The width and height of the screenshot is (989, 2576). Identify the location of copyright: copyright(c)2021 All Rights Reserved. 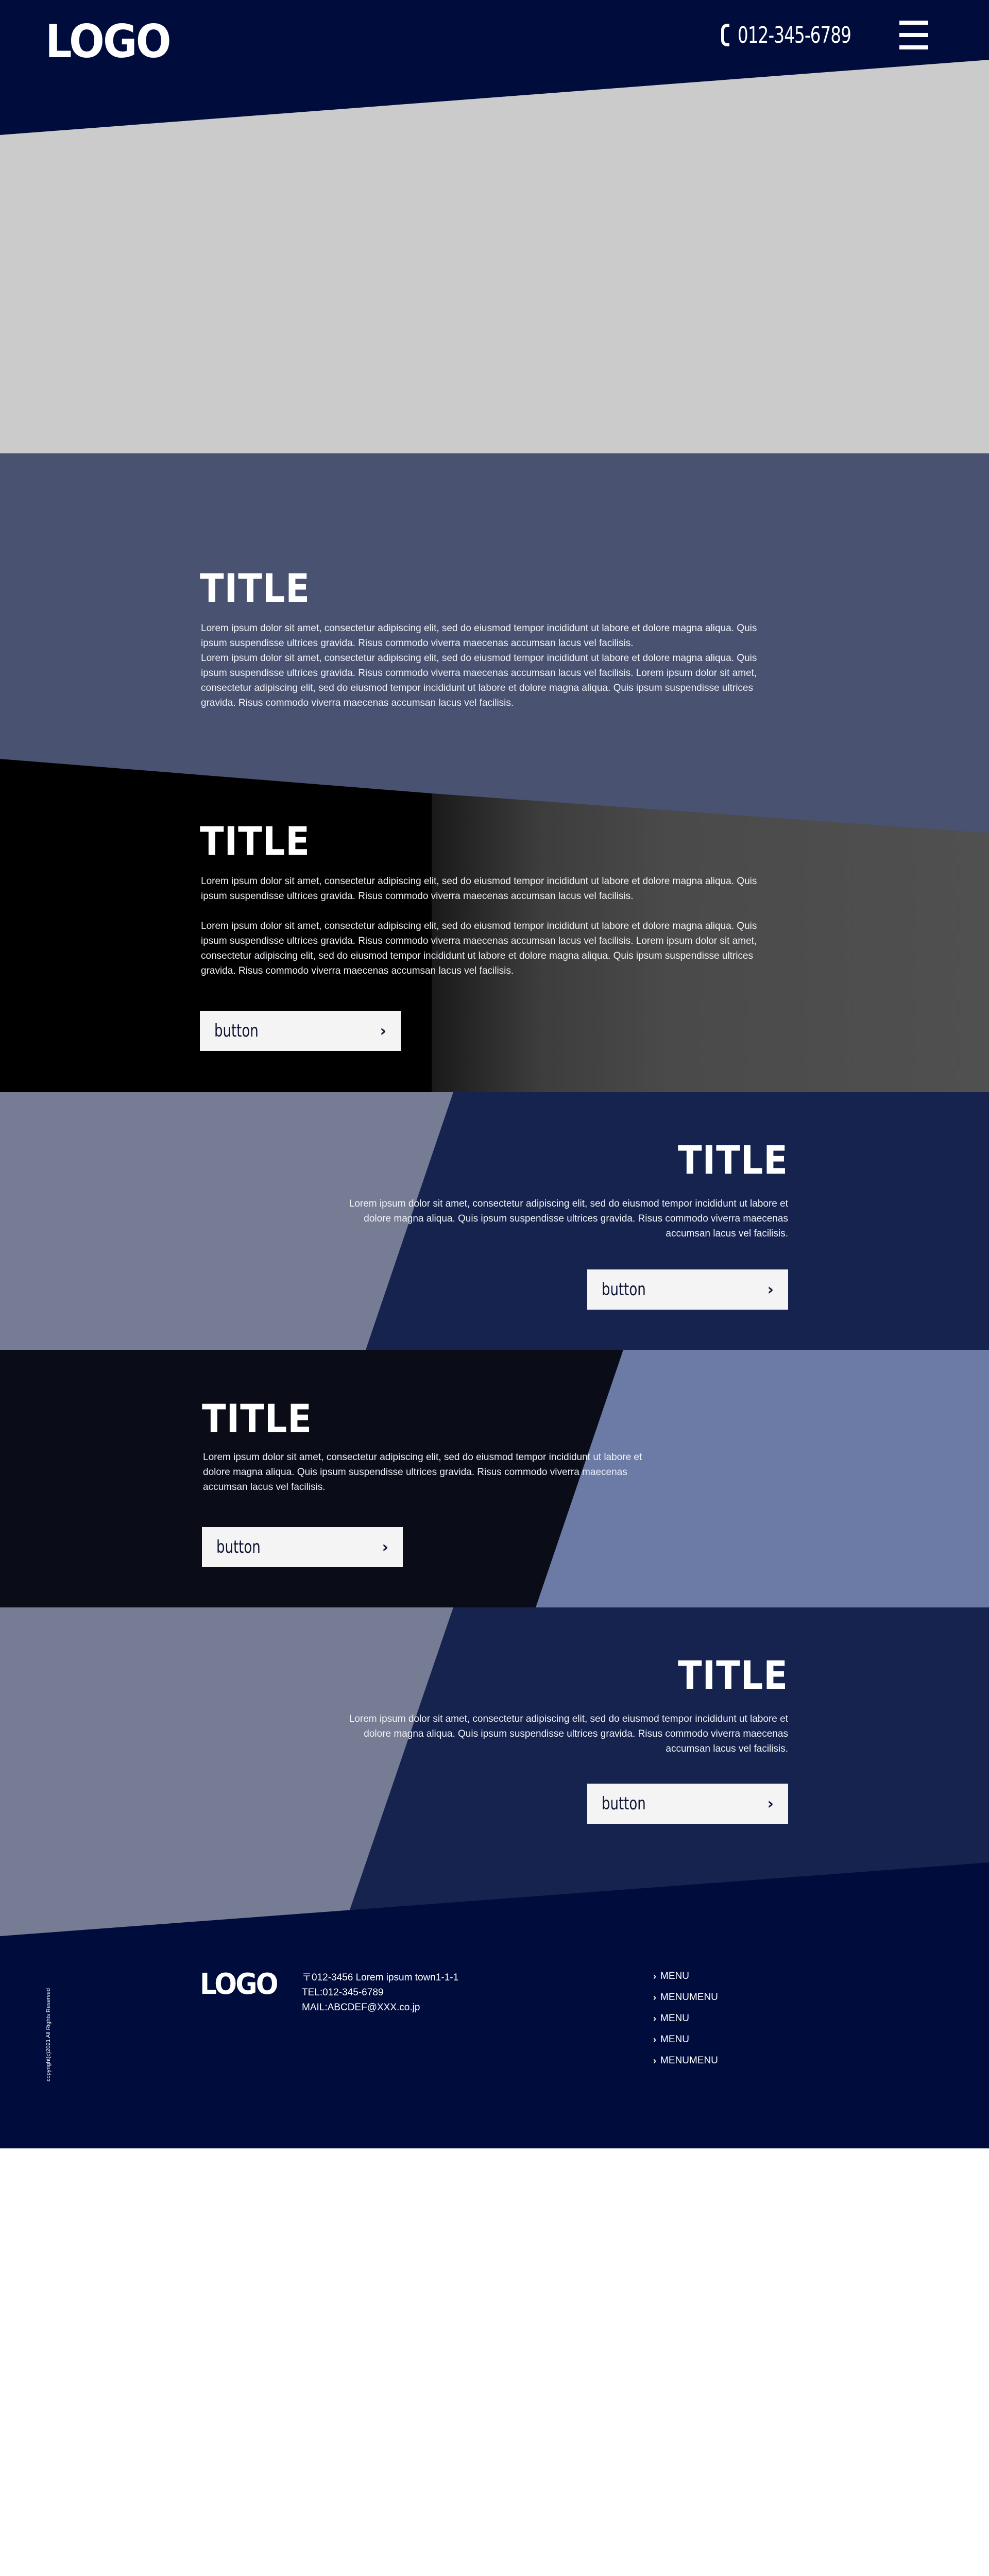
(48, 2034).